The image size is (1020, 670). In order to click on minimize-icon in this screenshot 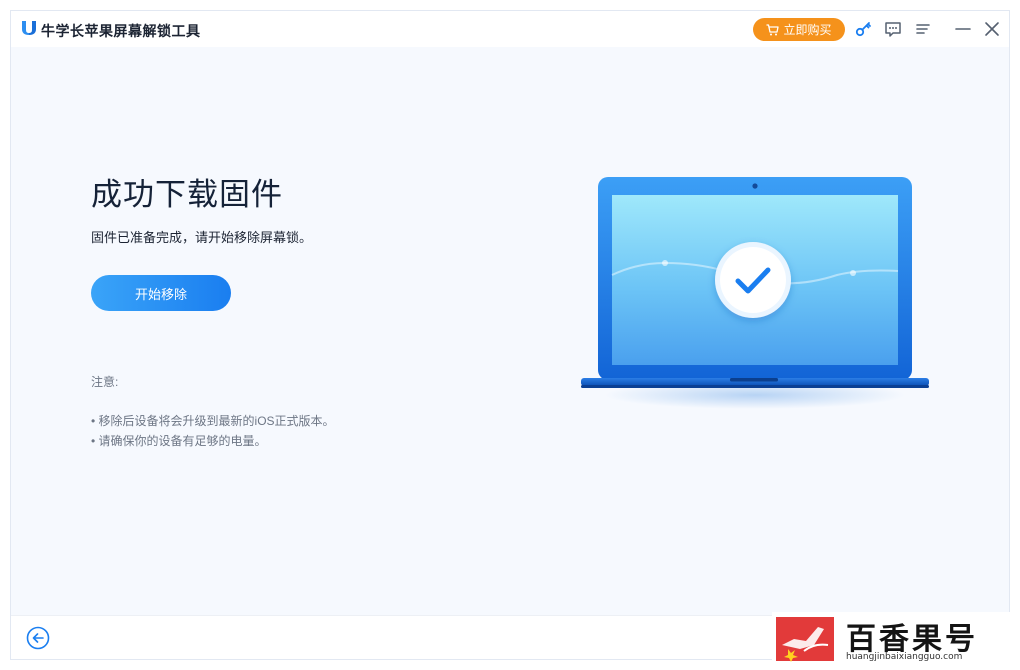, I will do `click(963, 29)`.